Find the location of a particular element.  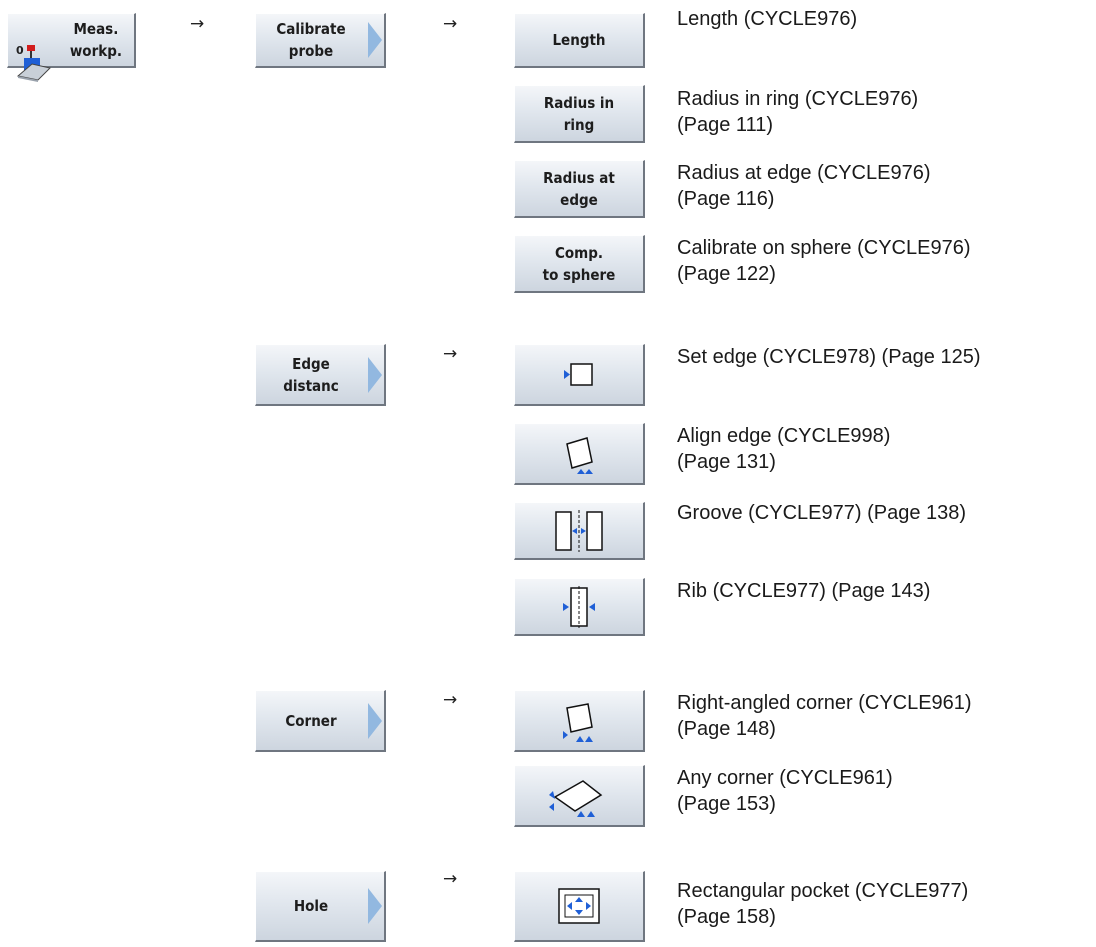

radius-at-edge-label: Radius at edge is located at coordinates (579, 188).